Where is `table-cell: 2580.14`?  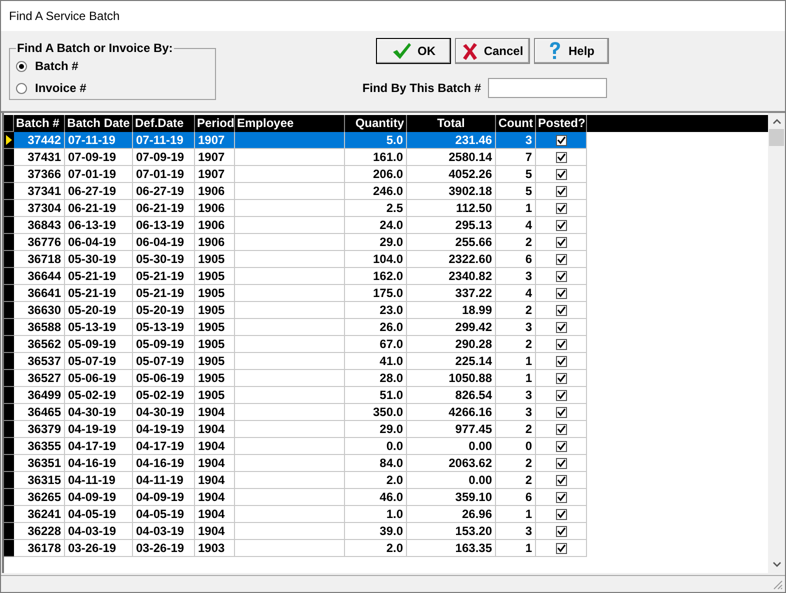
table-cell: 2580.14 is located at coordinates (451, 157).